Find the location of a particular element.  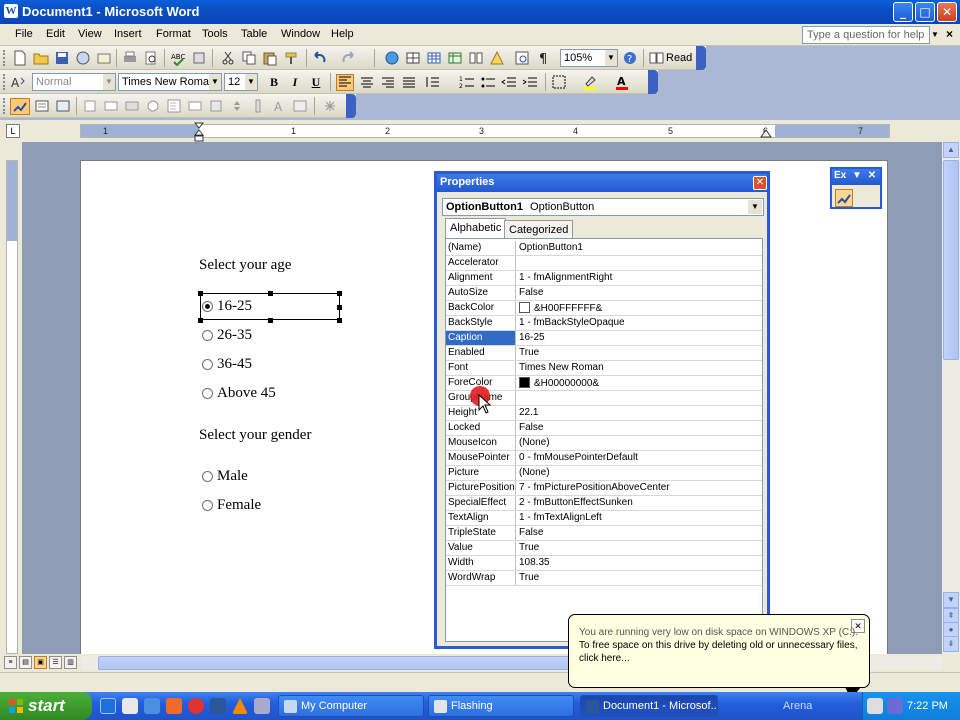

reading-layout-icon: ▥ is located at coordinates (70, 662).